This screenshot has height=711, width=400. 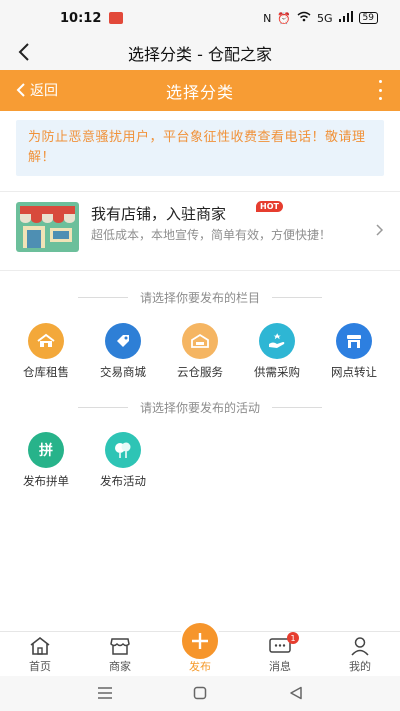 I want to click on warehouse-icon, so click(x=46, y=341).